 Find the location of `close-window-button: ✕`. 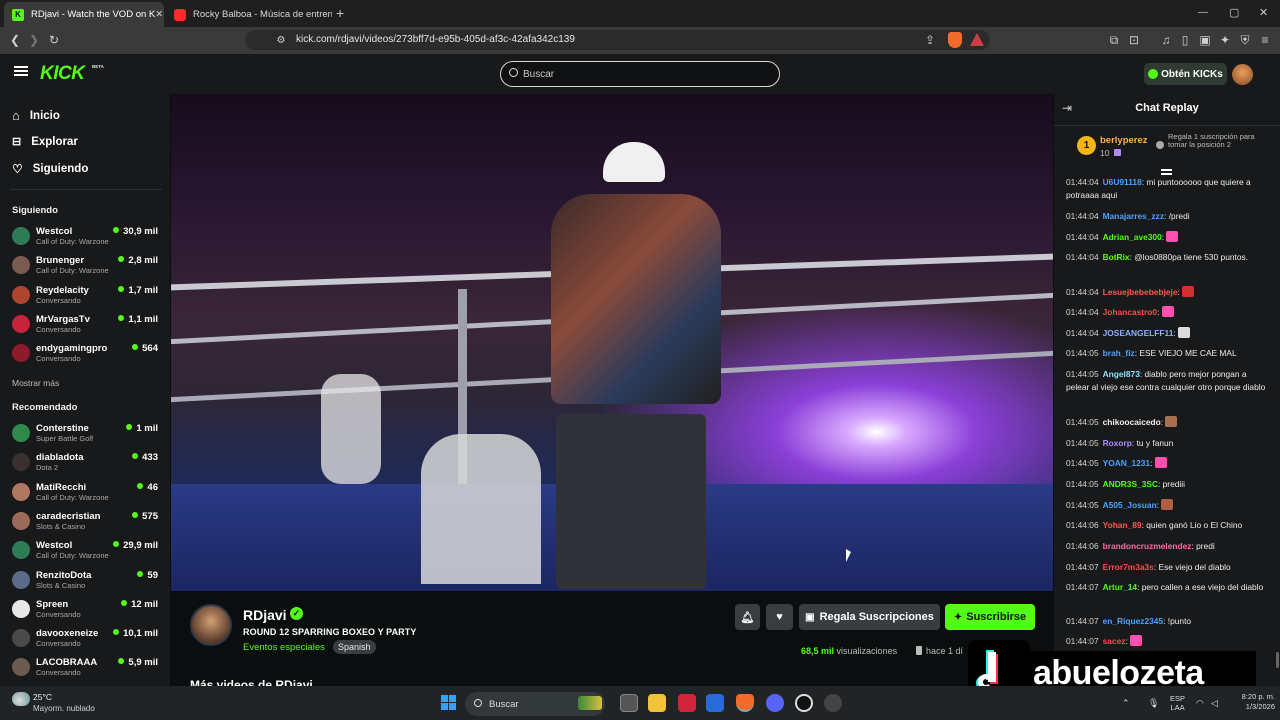

close-window-button: ✕ is located at coordinates (1263, 12).